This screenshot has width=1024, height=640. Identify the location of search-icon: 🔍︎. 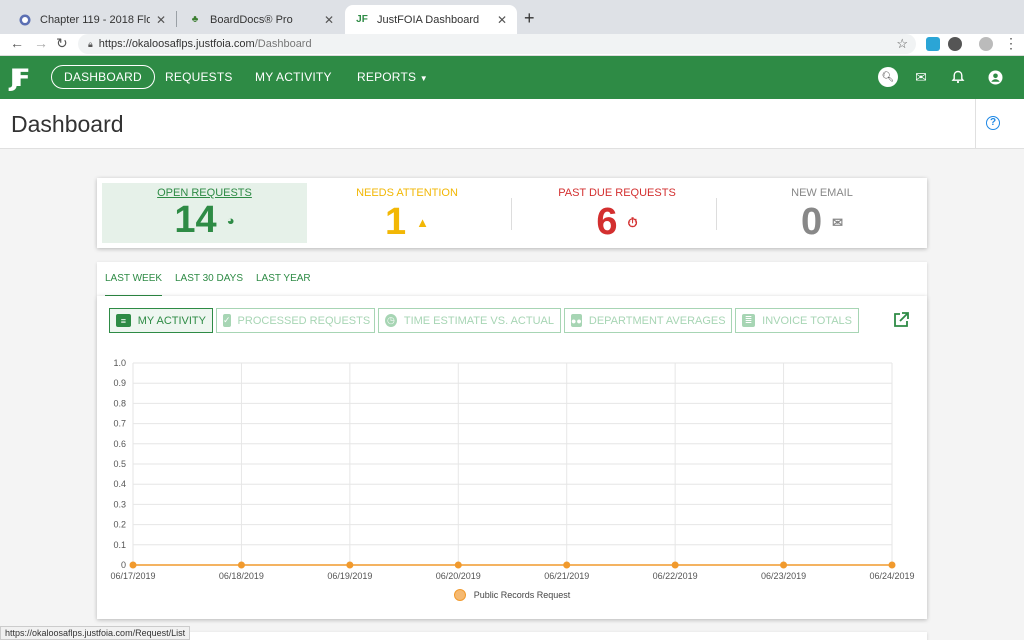
(888, 77).